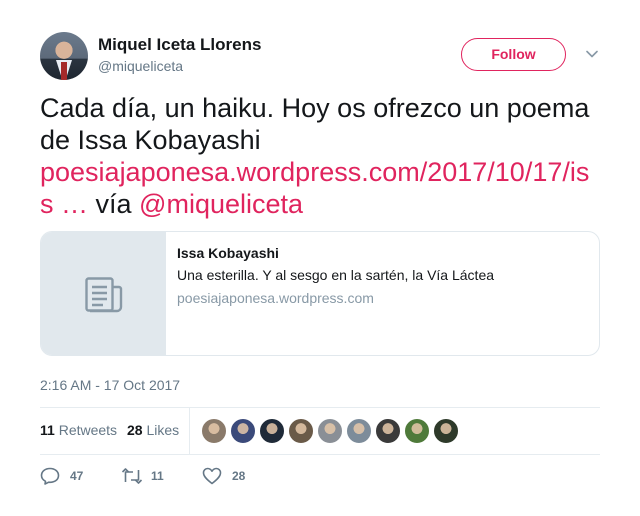 Image resolution: width=640 pixels, height=516 pixels. What do you see at coordinates (140, 66) in the screenshot?
I see `author-handle: @miqueliceta` at bounding box center [140, 66].